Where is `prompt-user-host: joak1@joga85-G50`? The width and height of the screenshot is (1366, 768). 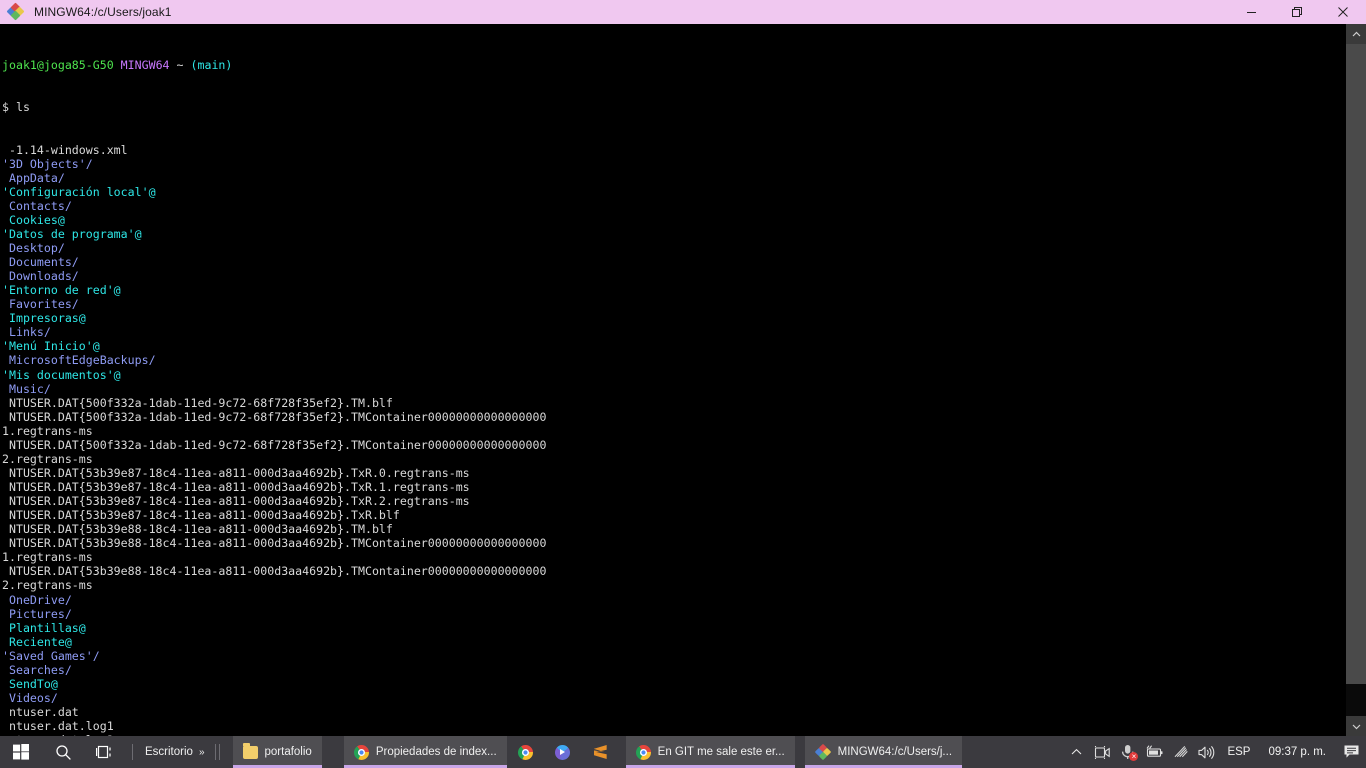 prompt-user-host: joak1@joga85-G50 is located at coordinates (58, 65).